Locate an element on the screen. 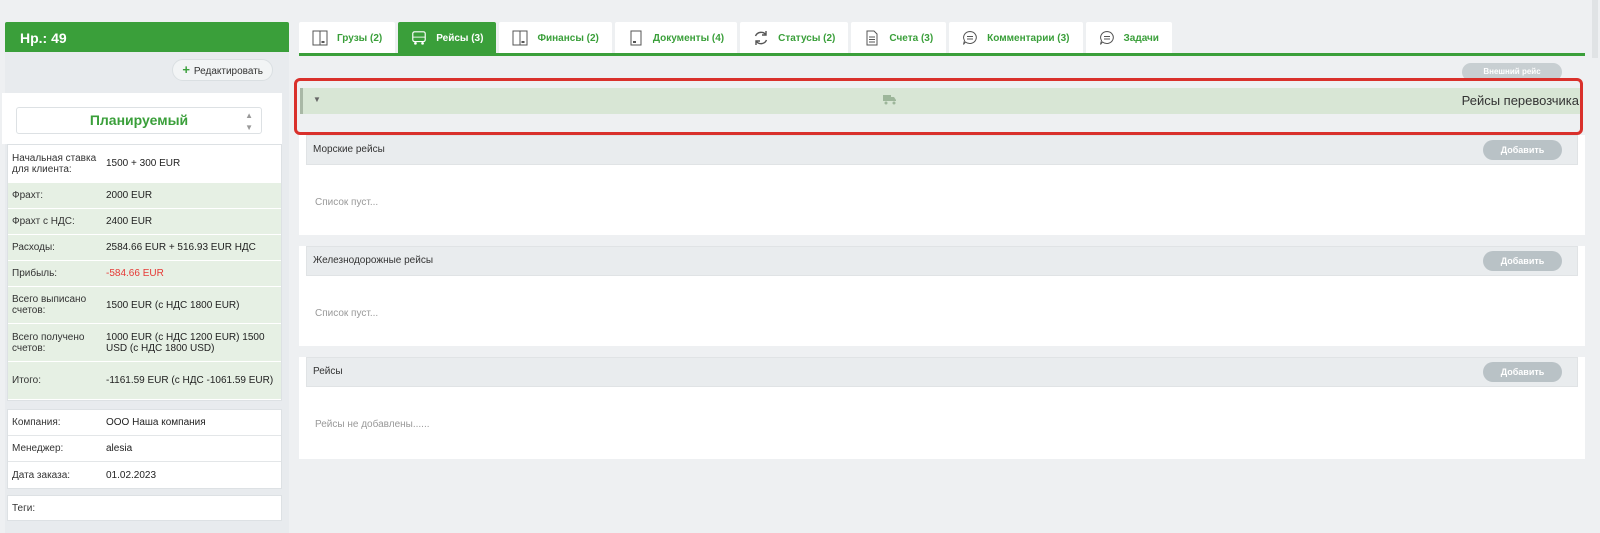 Image resolution: width=1600 pixels, height=533 pixels. tab-label: Грузы (2) is located at coordinates (360, 38).